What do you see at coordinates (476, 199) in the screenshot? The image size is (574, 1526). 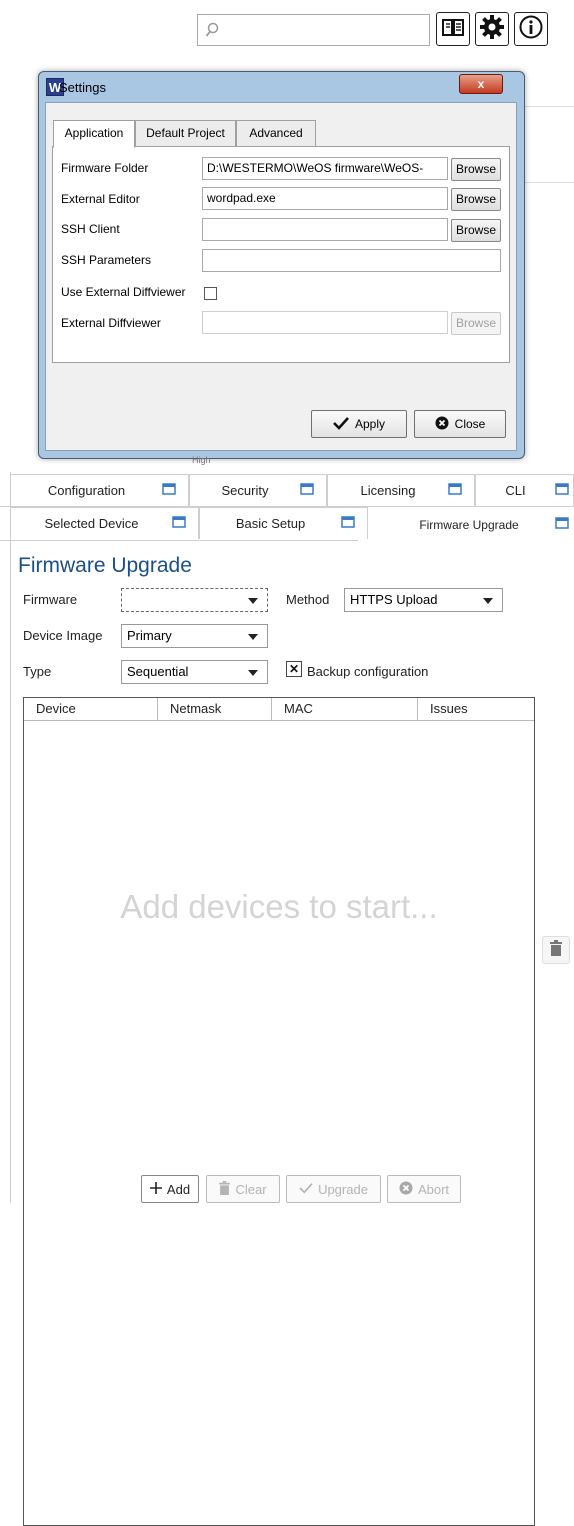 I see `external-editor-browse-button: Browse` at bounding box center [476, 199].